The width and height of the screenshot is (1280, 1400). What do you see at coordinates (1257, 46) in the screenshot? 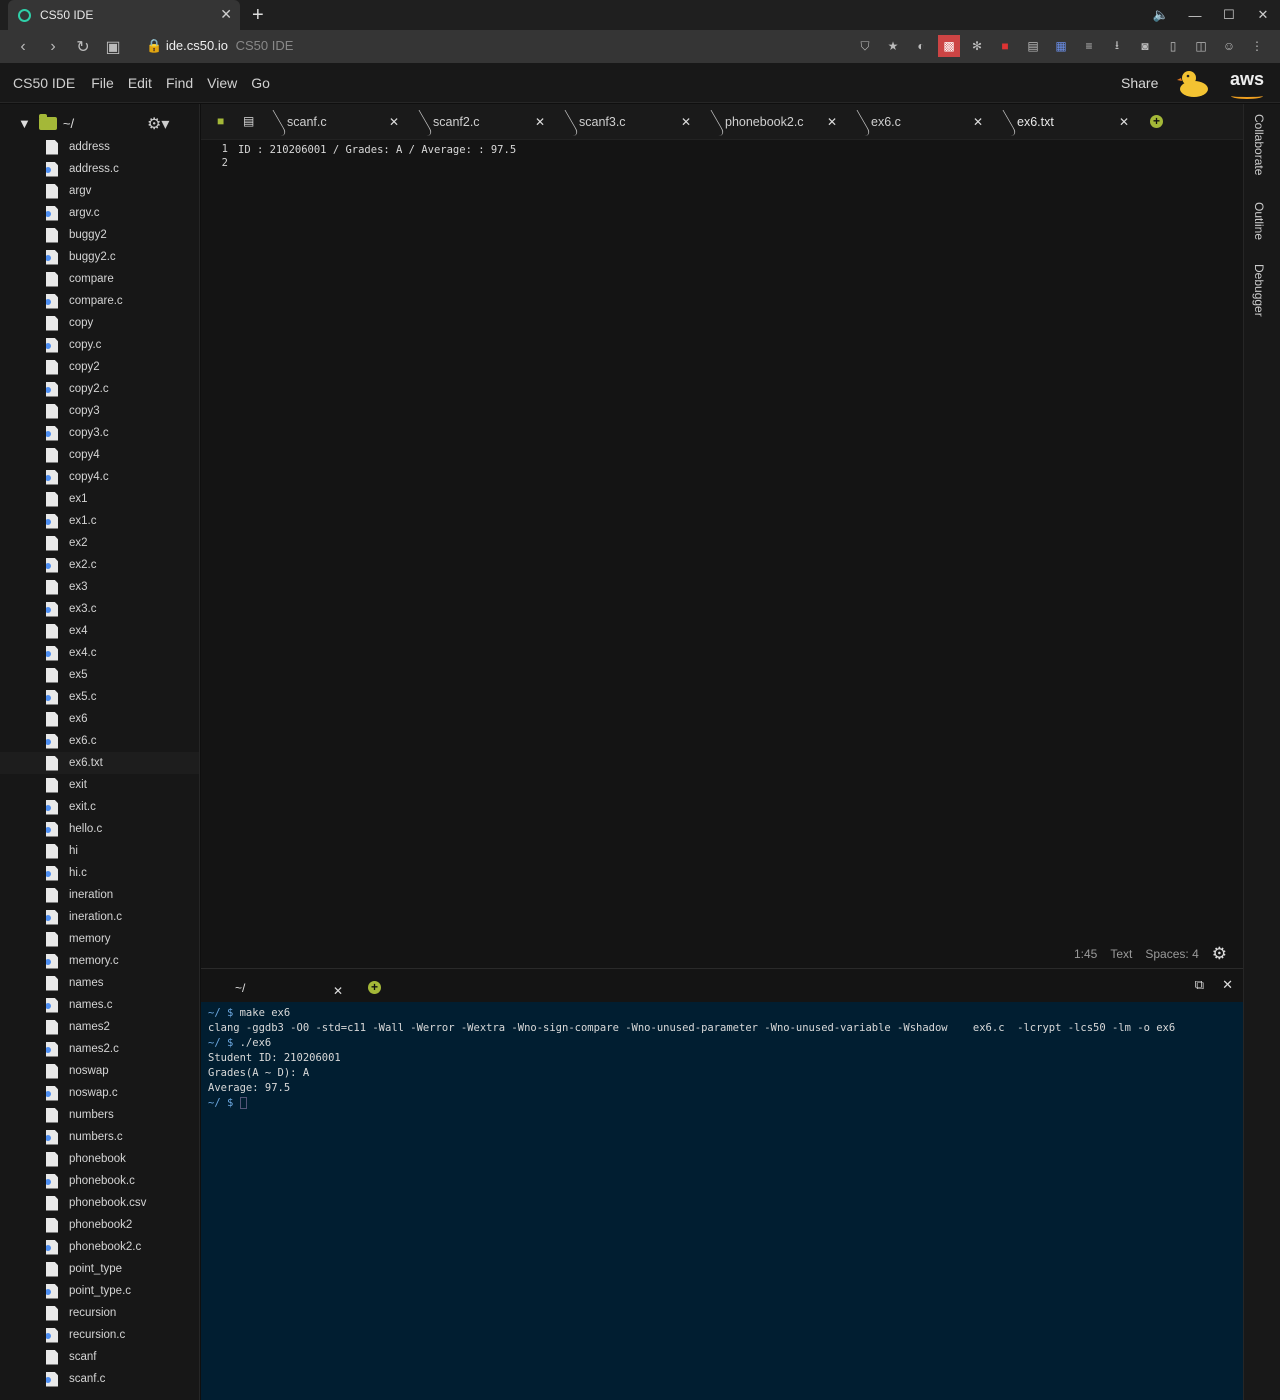
I see `menu-icon: ⋮` at bounding box center [1257, 46].